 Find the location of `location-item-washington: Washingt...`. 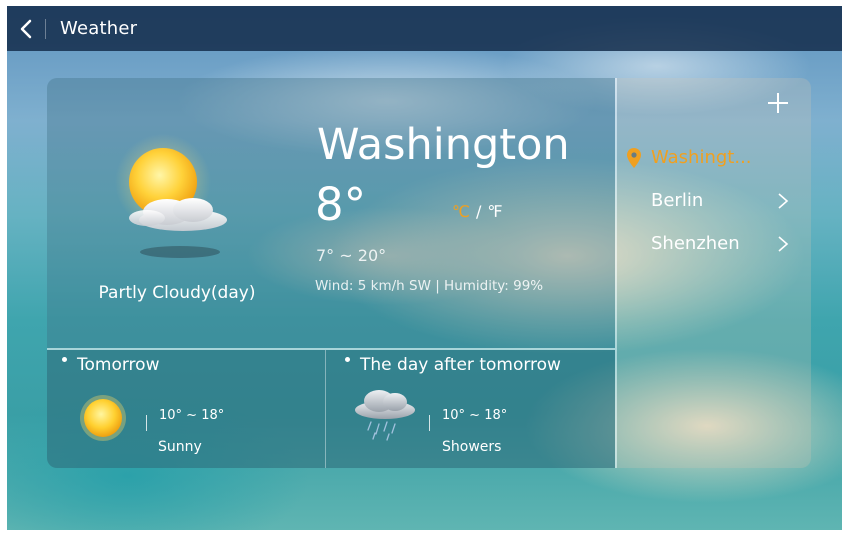

location-item-washington: Washingt... is located at coordinates (714, 158).